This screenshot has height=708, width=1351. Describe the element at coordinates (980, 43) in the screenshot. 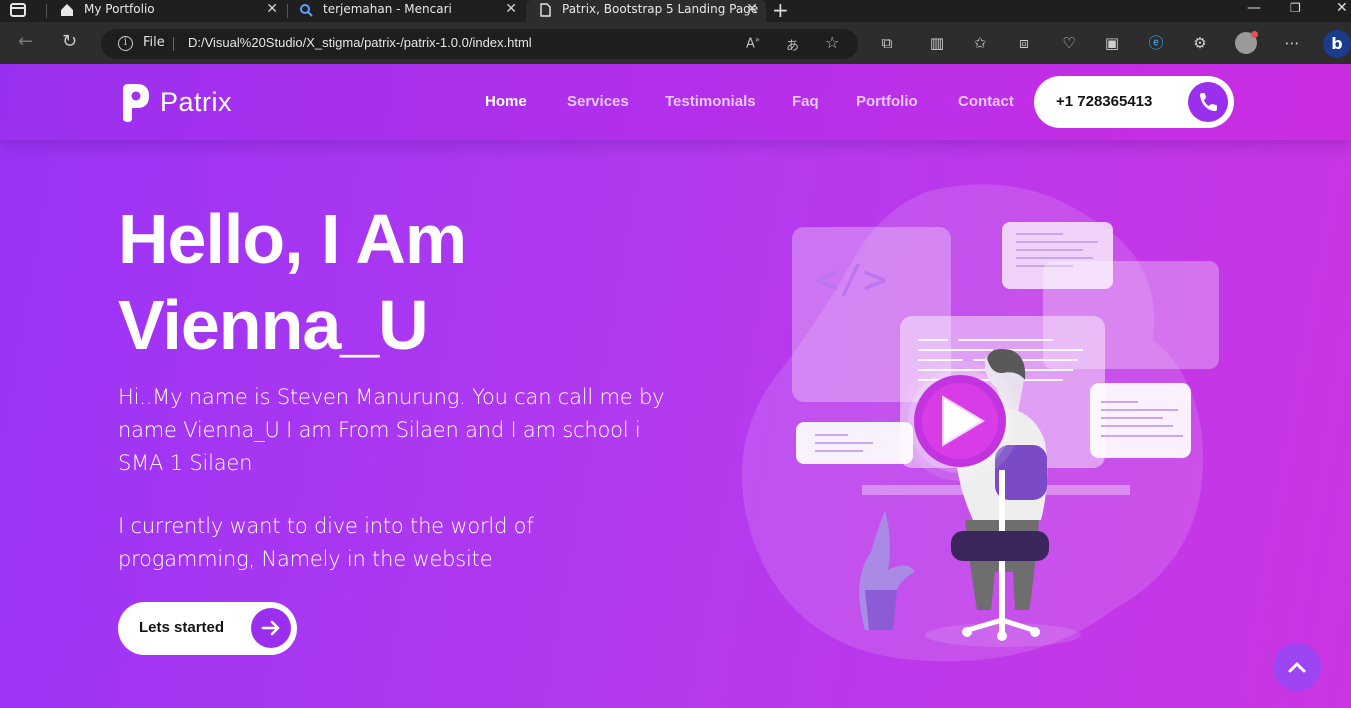

I see `favorites-icon: ✩` at that location.